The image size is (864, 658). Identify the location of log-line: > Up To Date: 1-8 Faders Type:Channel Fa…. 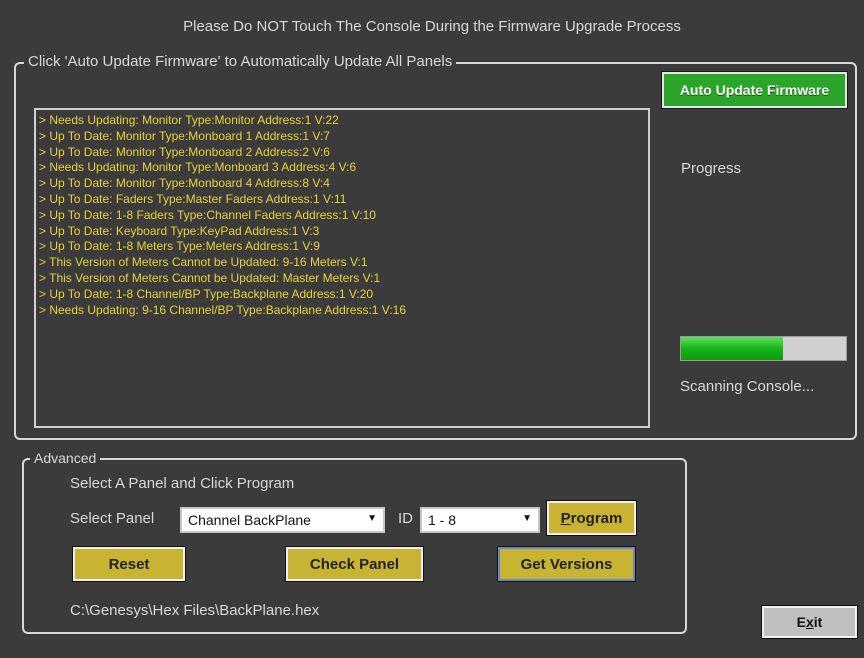
(207, 214).